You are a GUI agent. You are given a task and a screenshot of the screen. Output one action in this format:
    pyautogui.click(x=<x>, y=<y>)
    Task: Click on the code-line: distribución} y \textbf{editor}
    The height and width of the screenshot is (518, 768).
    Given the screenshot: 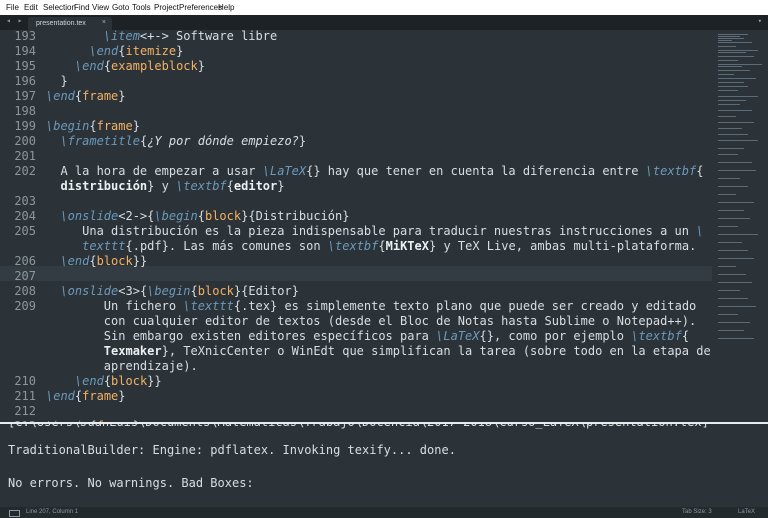 What is the action you would take?
    pyautogui.click(x=165, y=186)
    